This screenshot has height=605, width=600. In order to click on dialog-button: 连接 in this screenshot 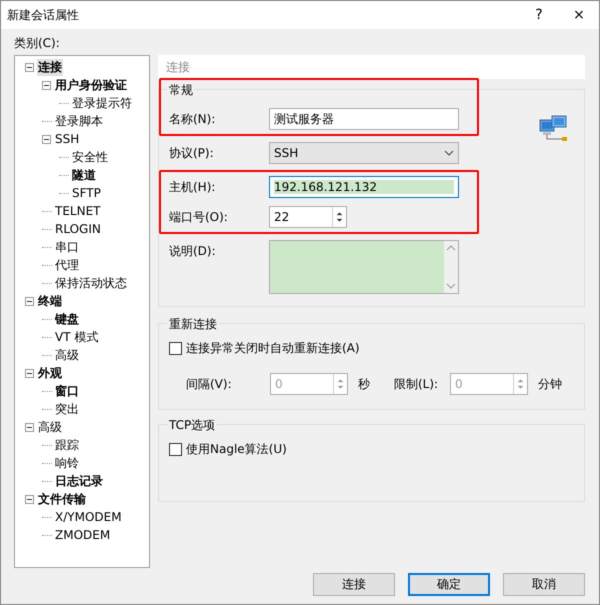, I will do `click(354, 584)`.